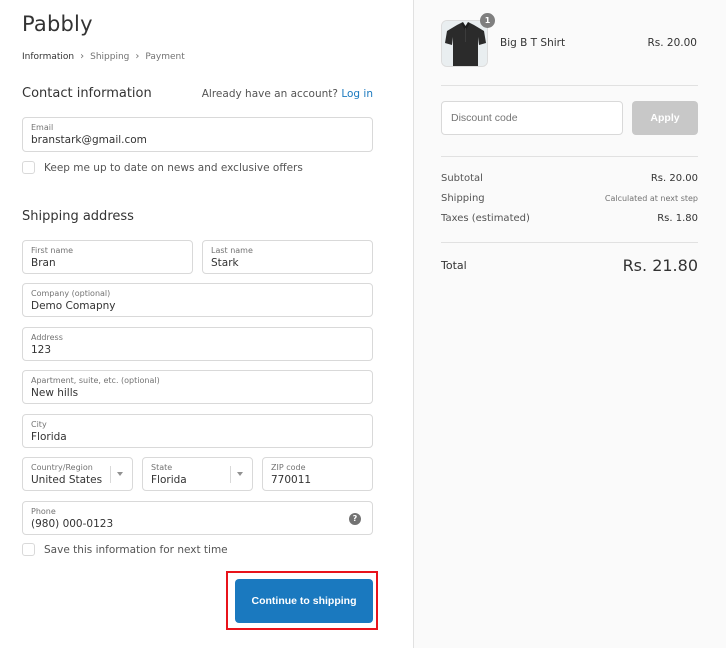 This screenshot has width=726, height=648. Describe the element at coordinates (355, 519) in the screenshot. I see `question-circle-icon: ?` at that location.